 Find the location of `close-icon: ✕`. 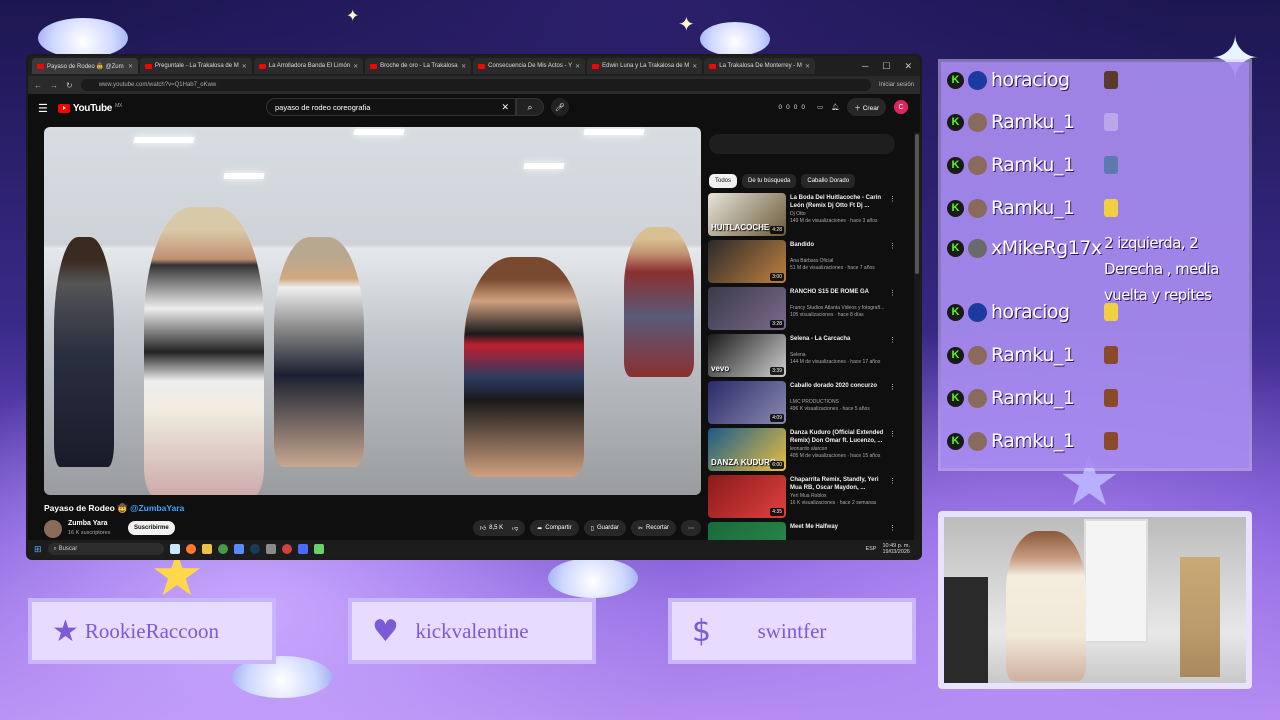

close-icon: ✕ is located at coordinates (908, 66).